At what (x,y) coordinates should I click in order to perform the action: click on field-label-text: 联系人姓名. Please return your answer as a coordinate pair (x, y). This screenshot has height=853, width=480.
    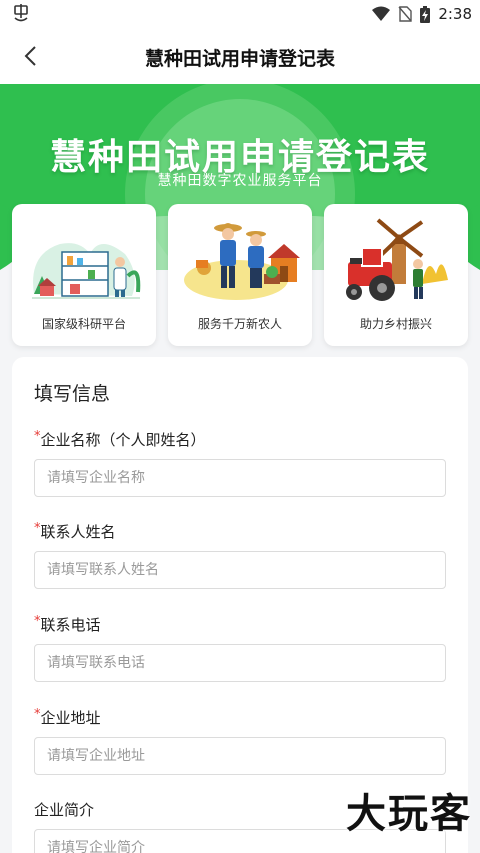
    Looking at the image, I should click on (78, 532).